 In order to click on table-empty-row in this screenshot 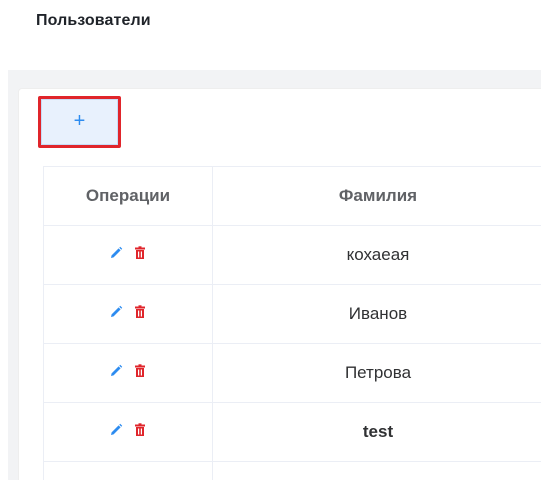, I will do `click(292, 470)`.